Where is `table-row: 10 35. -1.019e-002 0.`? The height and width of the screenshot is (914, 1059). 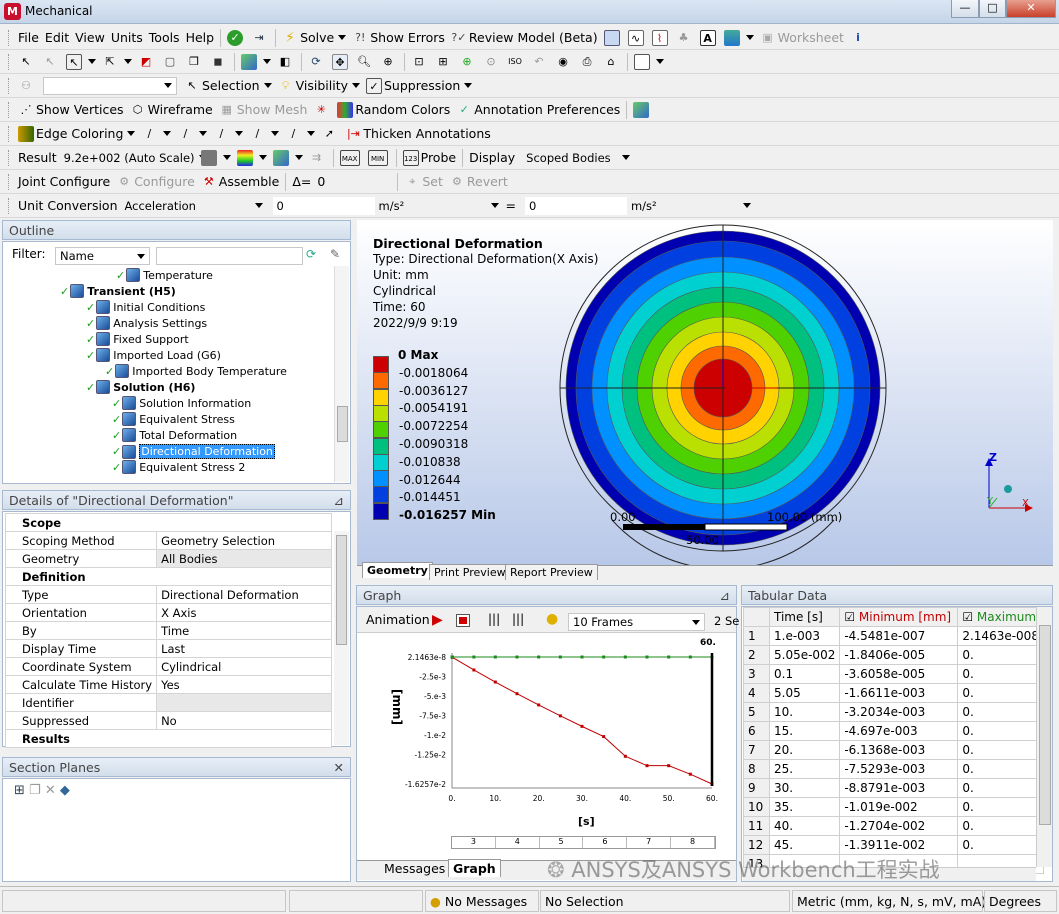
table-row: 10 35. -1.019e-002 0. is located at coordinates (893, 807).